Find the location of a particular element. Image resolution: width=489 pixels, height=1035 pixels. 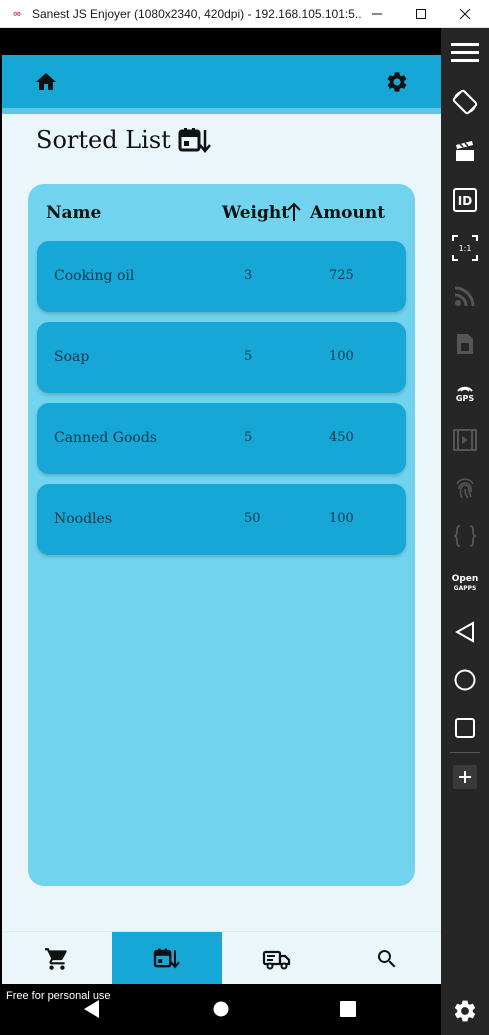

maximize-icon is located at coordinates (421, 14).